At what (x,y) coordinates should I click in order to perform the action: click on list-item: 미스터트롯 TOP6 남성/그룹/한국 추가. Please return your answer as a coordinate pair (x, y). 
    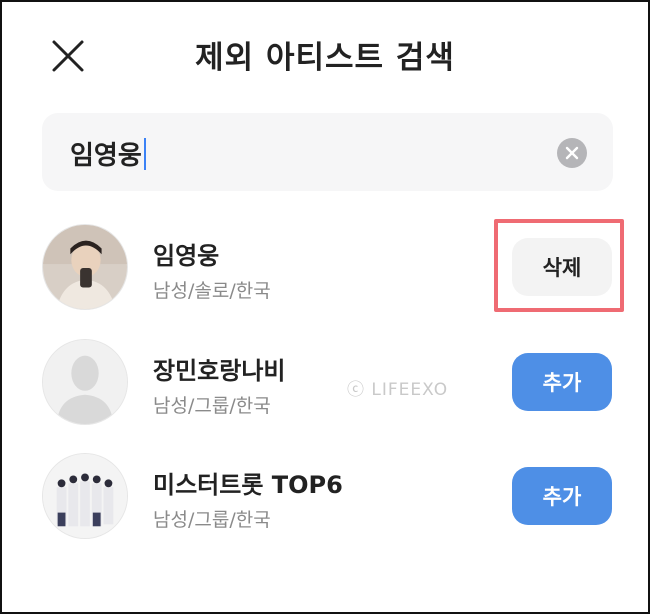
    Looking at the image, I should click on (332, 496).